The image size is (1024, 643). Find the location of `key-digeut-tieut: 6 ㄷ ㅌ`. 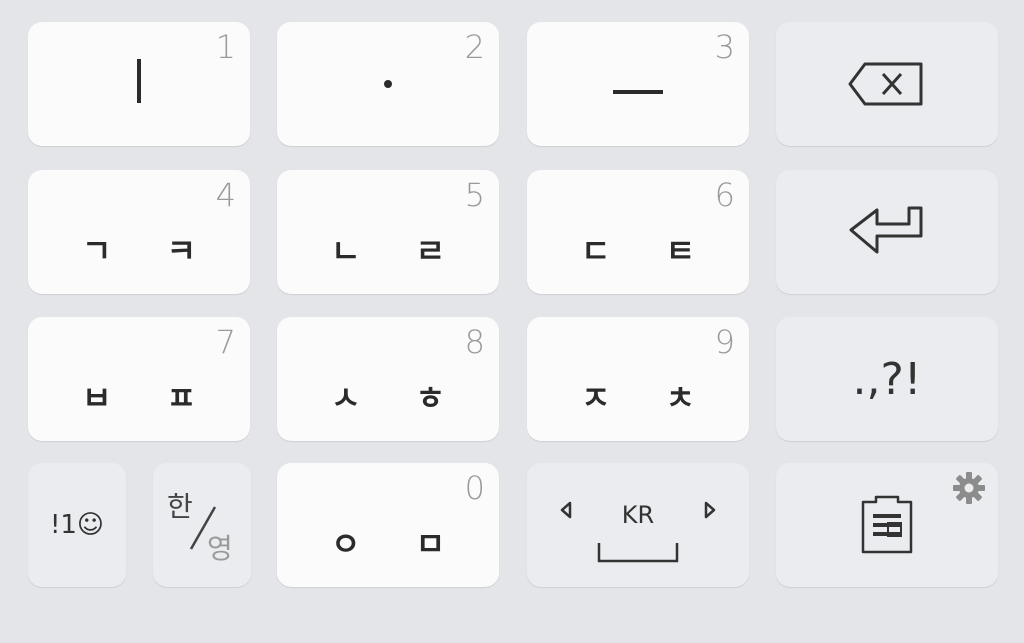

key-digeut-tieut: 6 ㄷ ㅌ is located at coordinates (638, 232).